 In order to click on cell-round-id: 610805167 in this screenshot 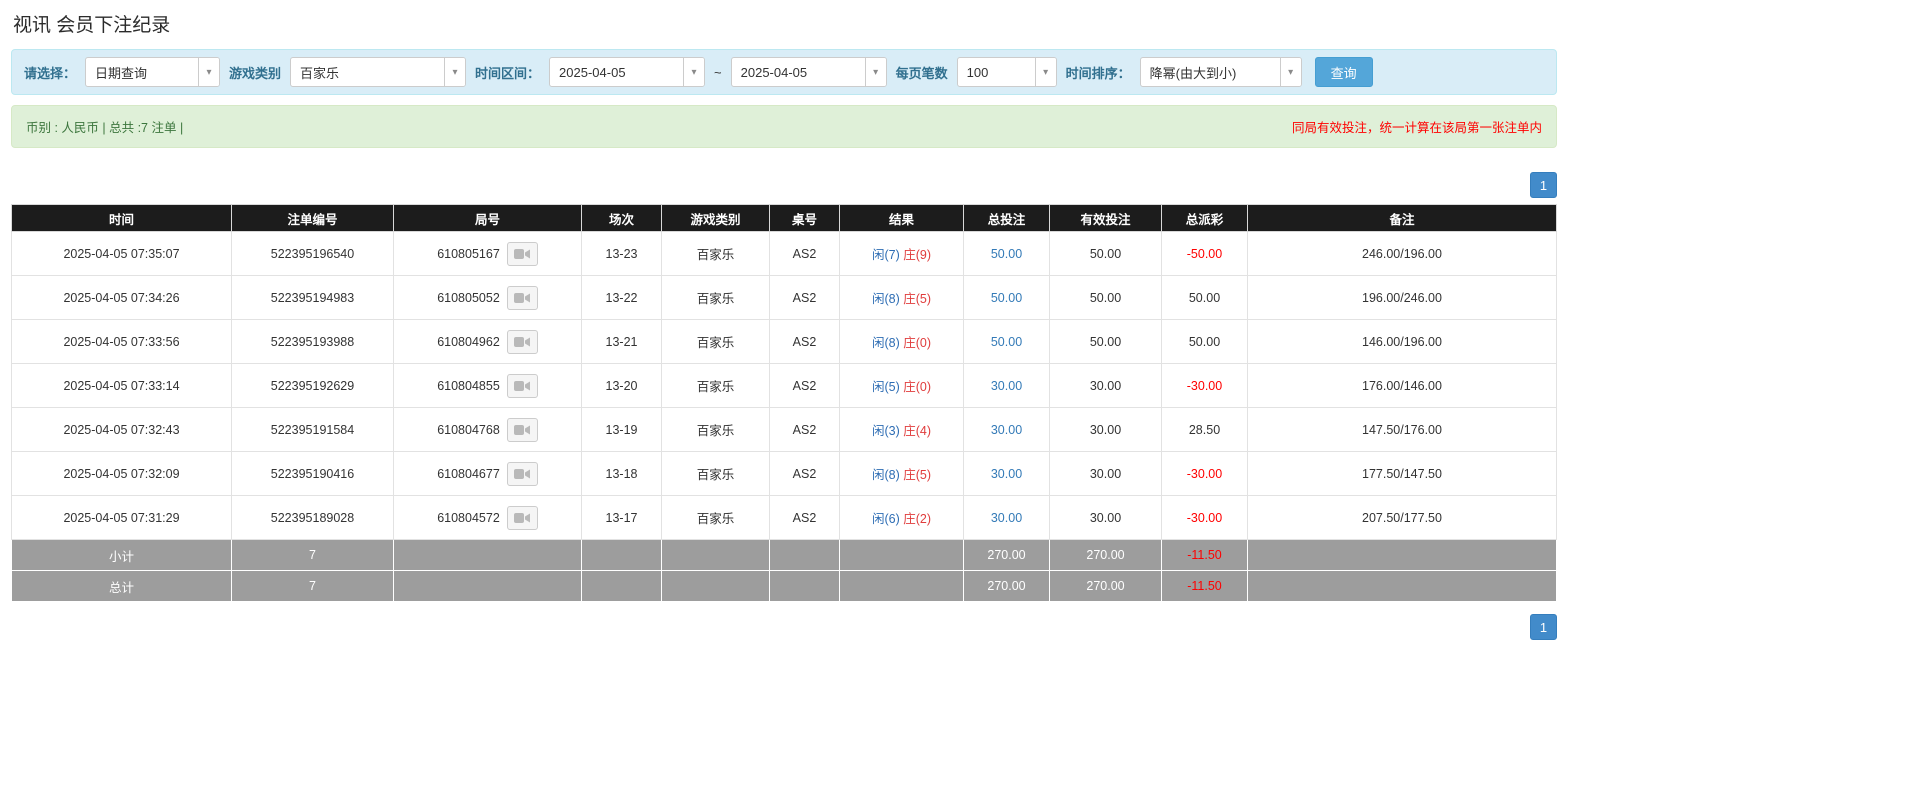, I will do `click(487, 253)`.